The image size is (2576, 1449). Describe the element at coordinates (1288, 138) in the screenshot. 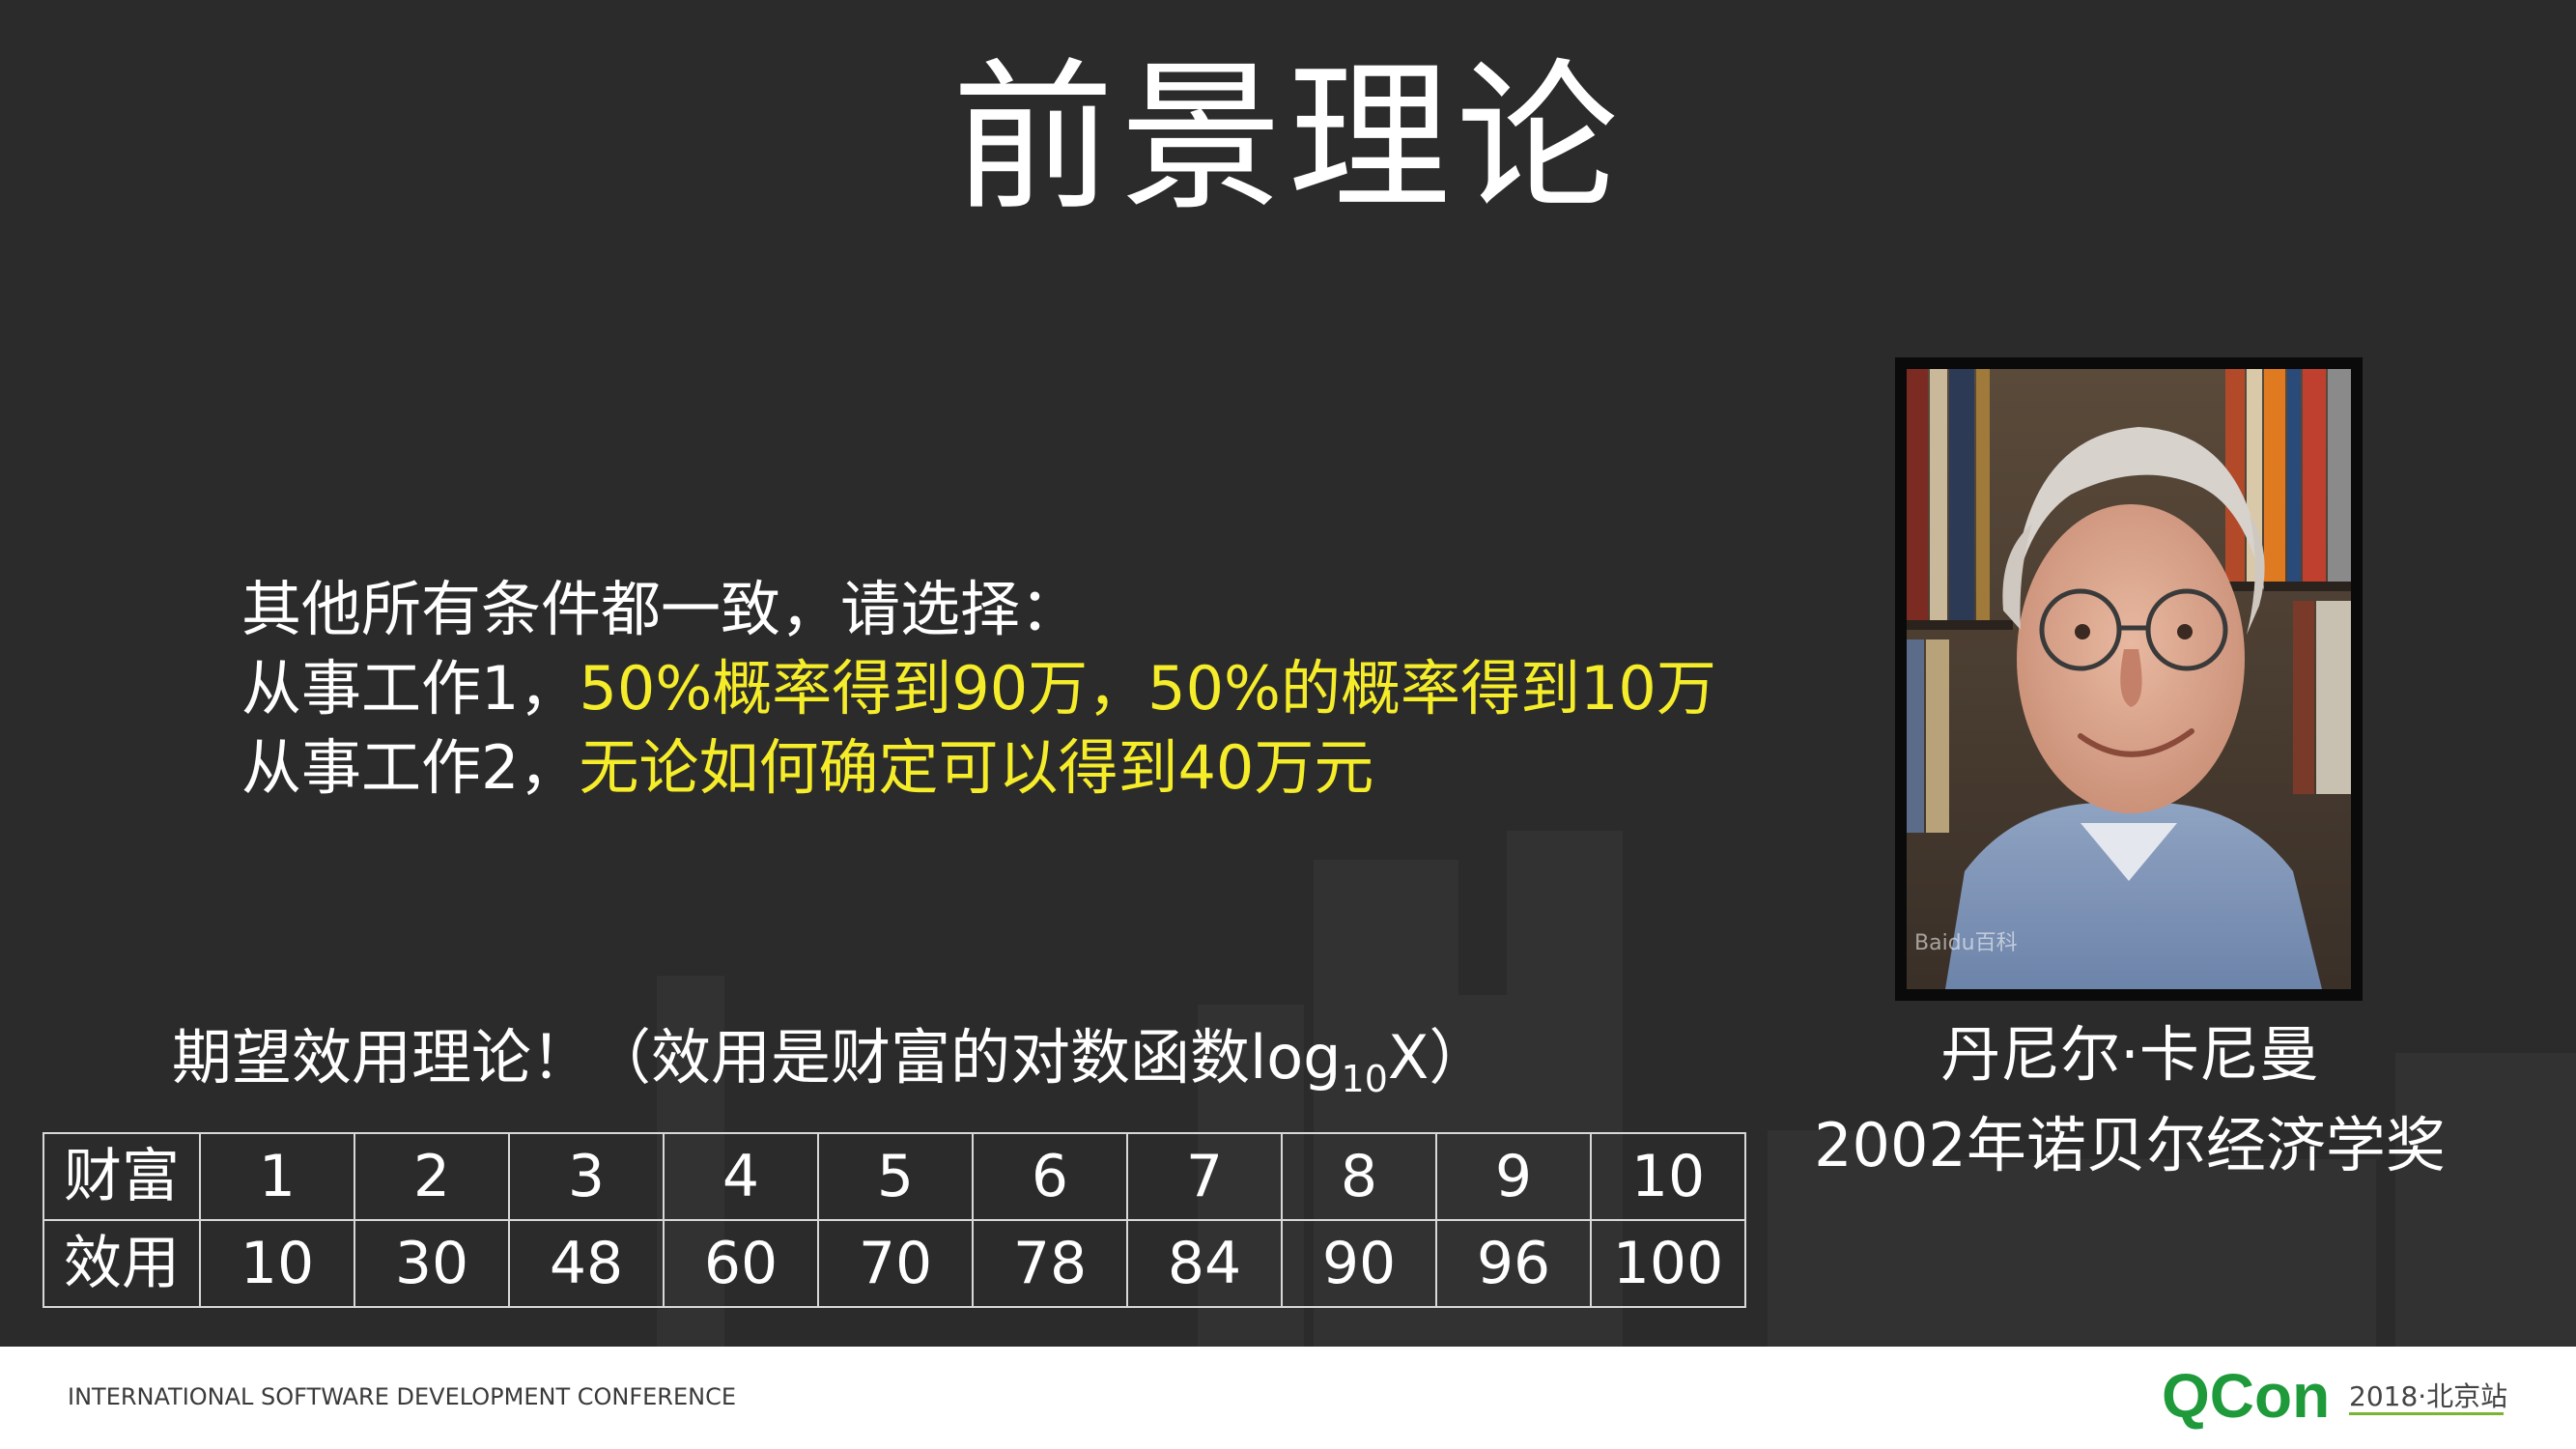

I see `slide-title: 前景理论` at that location.